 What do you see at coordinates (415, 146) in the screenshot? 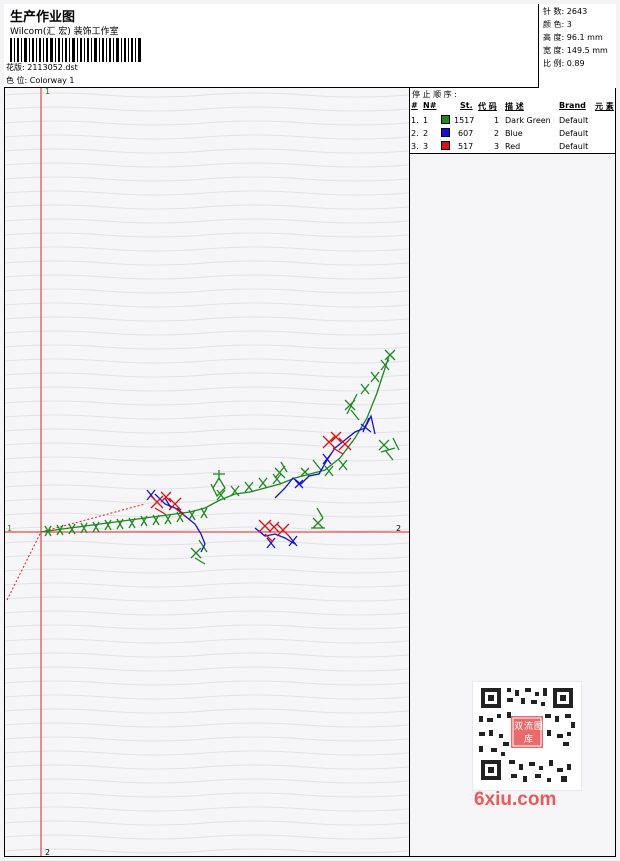
I see `row-index: 3.` at bounding box center [415, 146].